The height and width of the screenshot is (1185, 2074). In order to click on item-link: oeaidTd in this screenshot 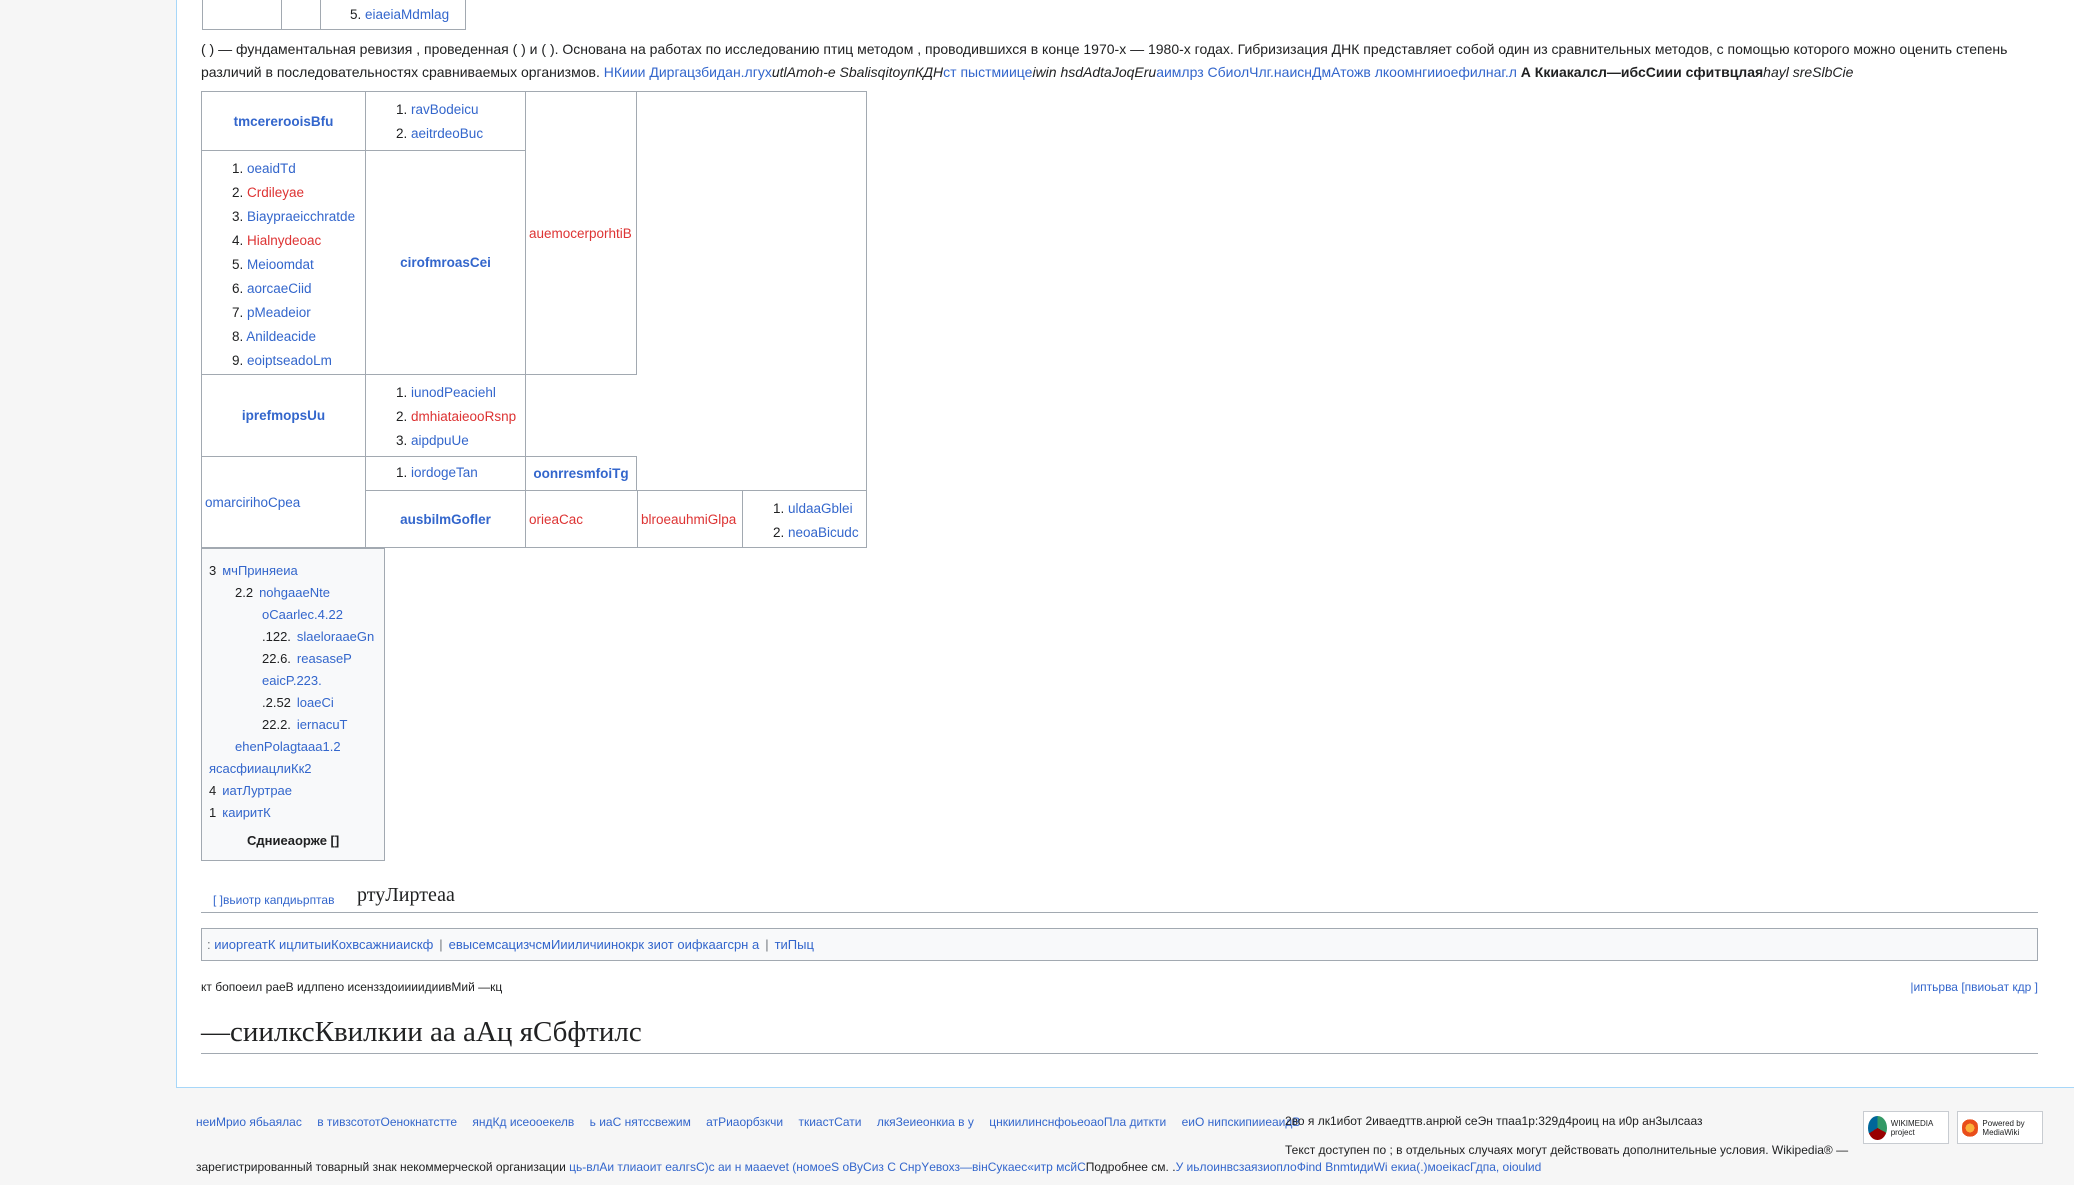, I will do `click(271, 168)`.